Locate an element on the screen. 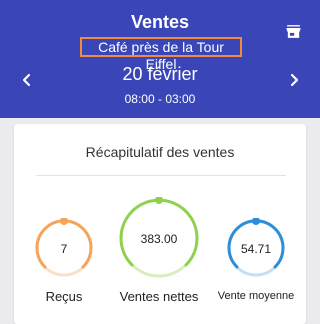 The image size is (320, 324). hours-label: 08:00 - 03:00 is located at coordinates (160, 99).